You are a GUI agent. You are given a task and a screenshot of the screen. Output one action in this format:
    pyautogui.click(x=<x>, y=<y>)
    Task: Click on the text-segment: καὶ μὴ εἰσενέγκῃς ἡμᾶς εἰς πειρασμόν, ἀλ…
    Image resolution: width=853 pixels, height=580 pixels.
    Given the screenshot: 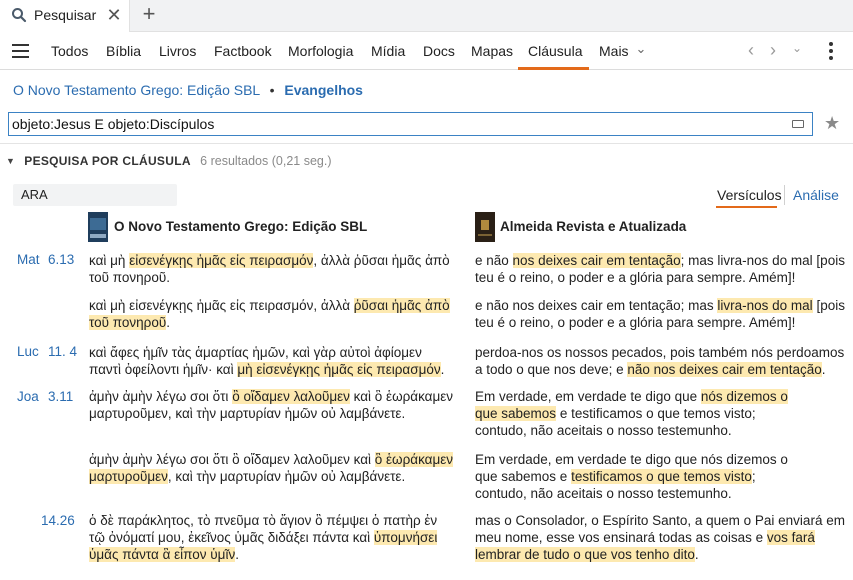 What is the action you would take?
    pyautogui.click(x=221, y=305)
    